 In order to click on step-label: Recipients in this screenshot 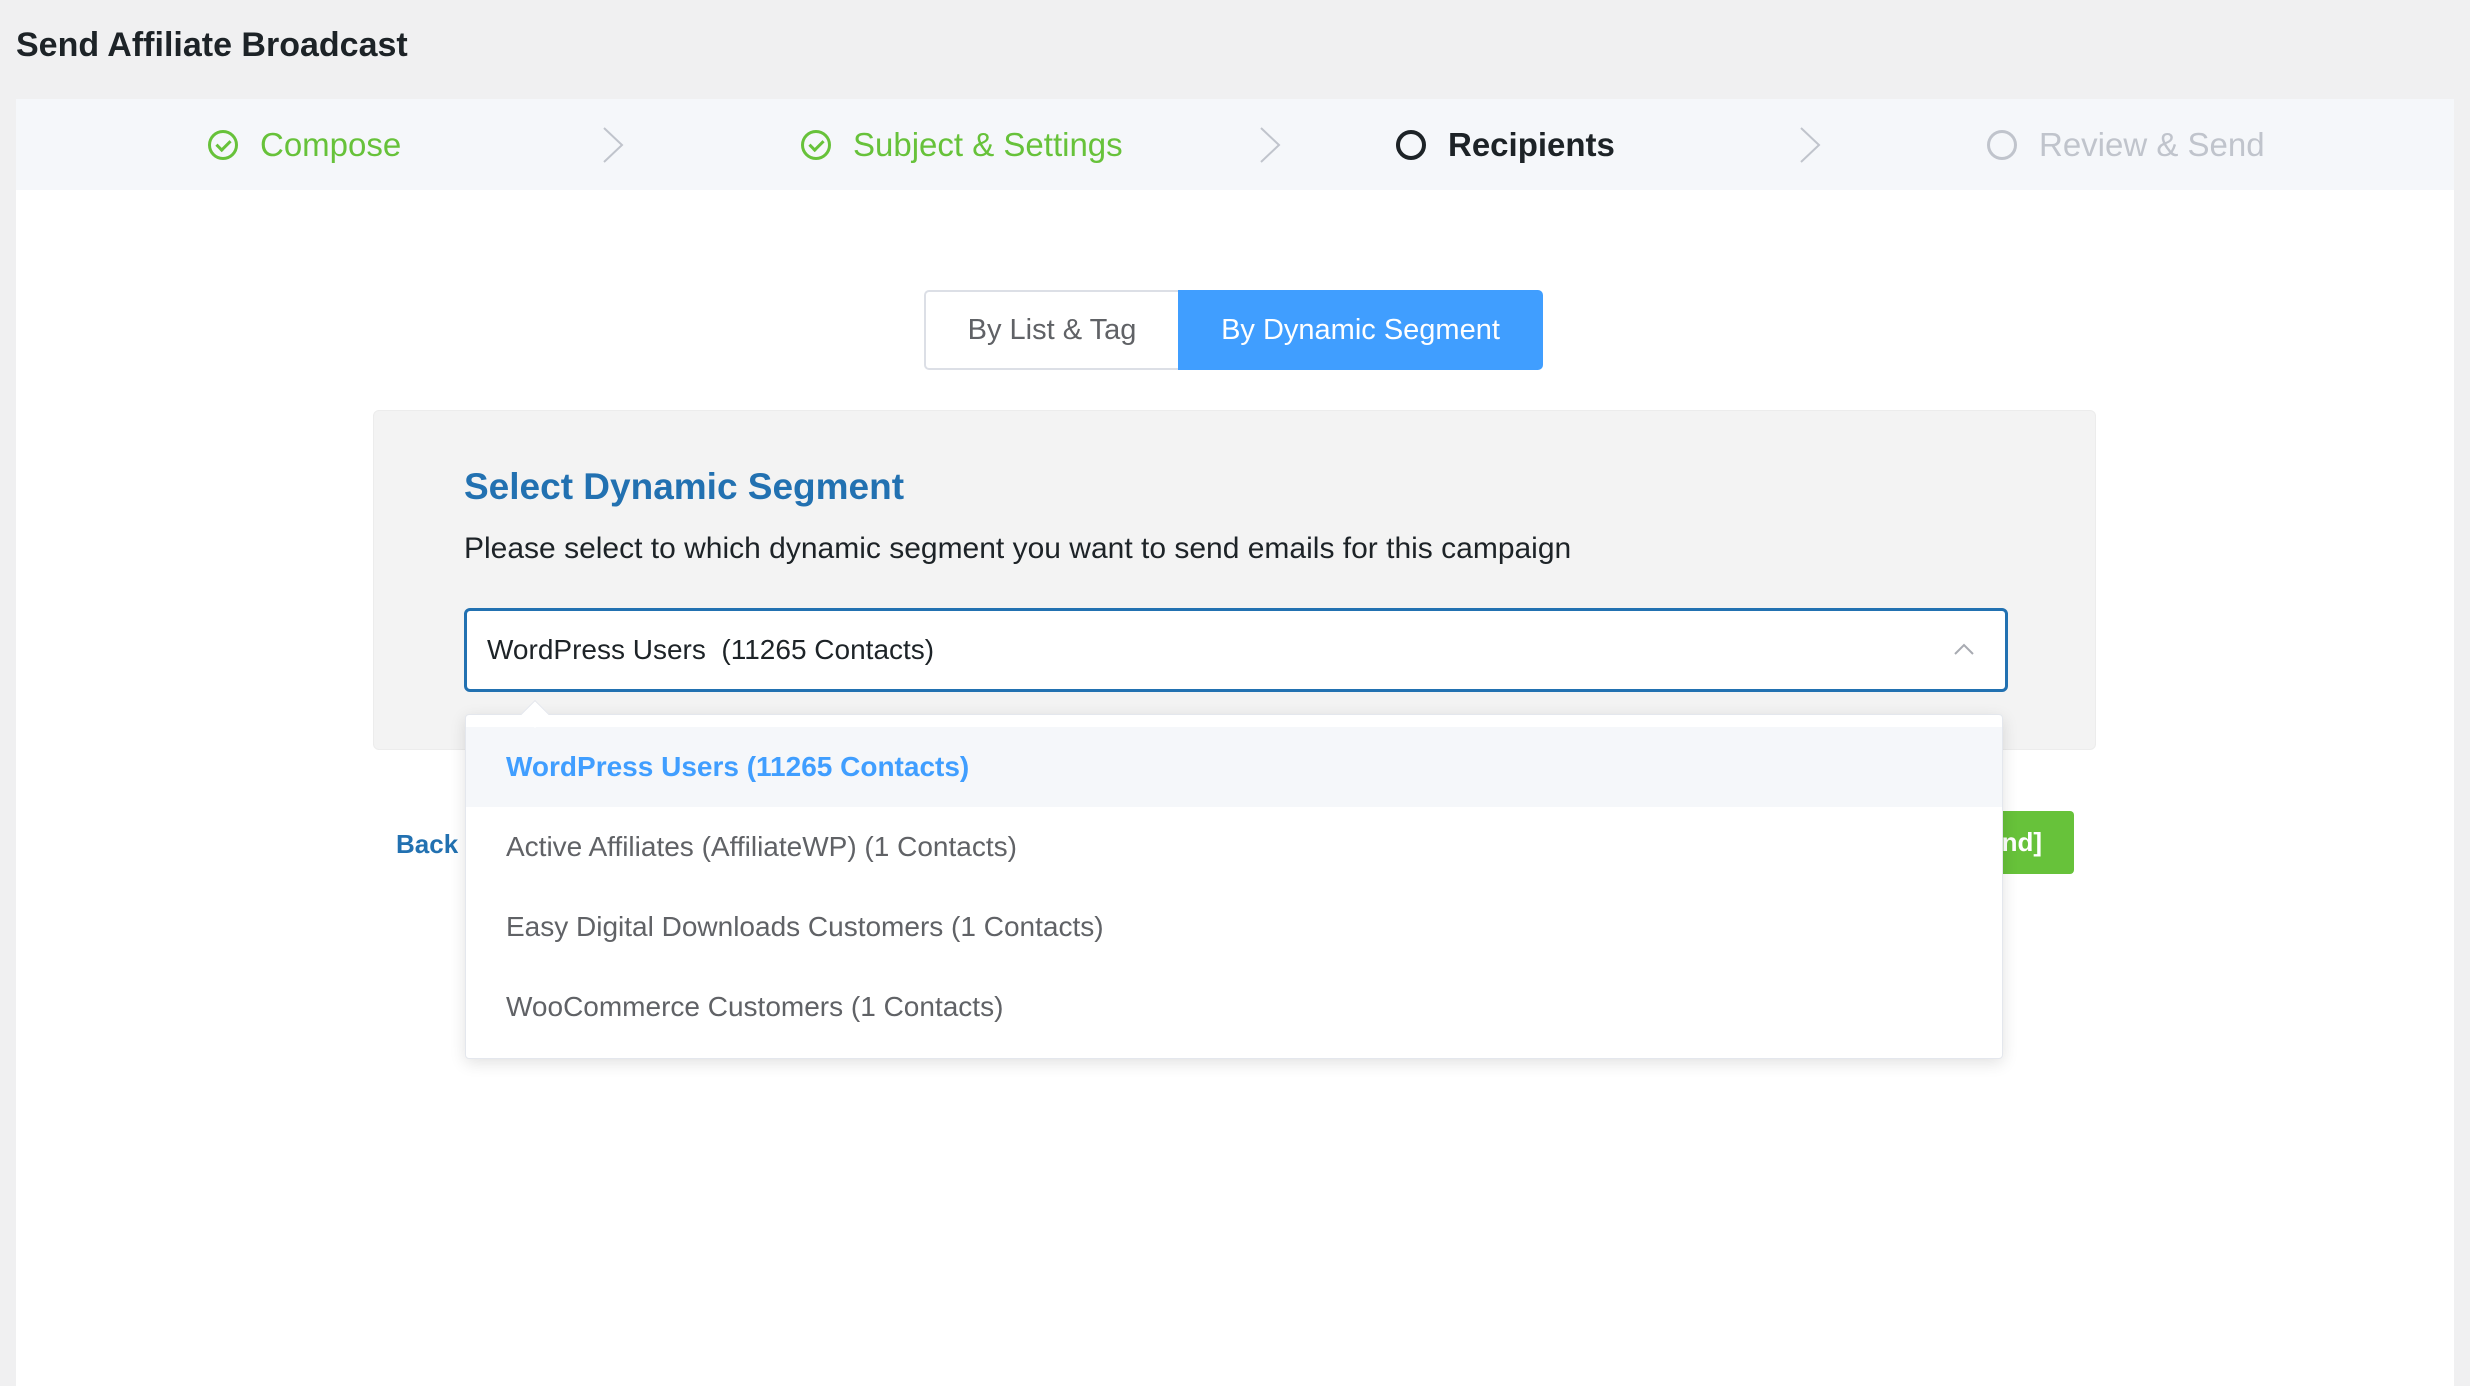, I will do `click(1531, 144)`.